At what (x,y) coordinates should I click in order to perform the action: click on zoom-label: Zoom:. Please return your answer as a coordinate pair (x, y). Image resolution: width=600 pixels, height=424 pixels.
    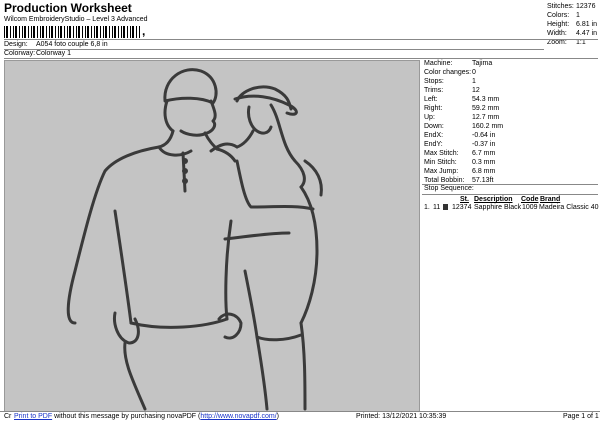
    Looking at the image, I should click on (557, 42).